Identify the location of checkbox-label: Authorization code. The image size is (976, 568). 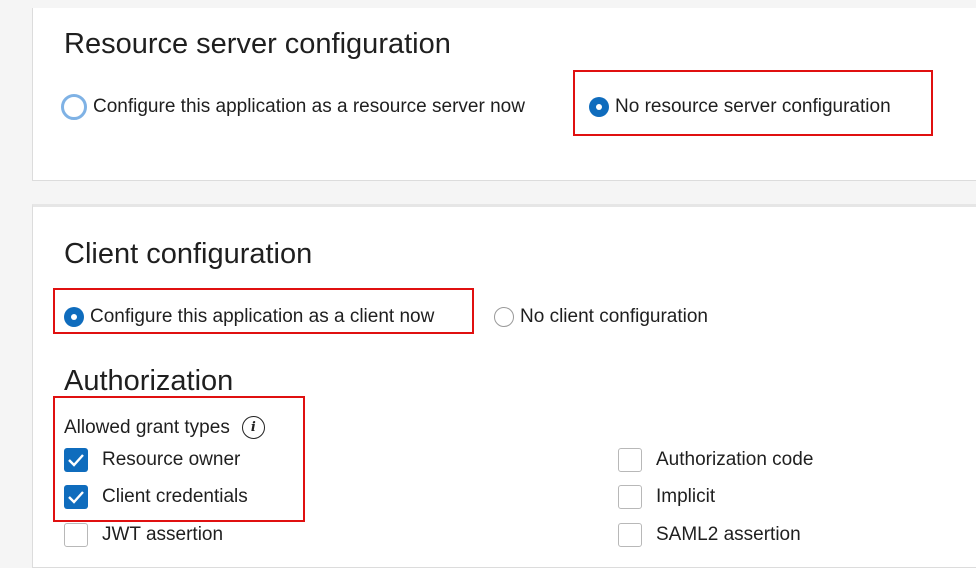
(735, 459).